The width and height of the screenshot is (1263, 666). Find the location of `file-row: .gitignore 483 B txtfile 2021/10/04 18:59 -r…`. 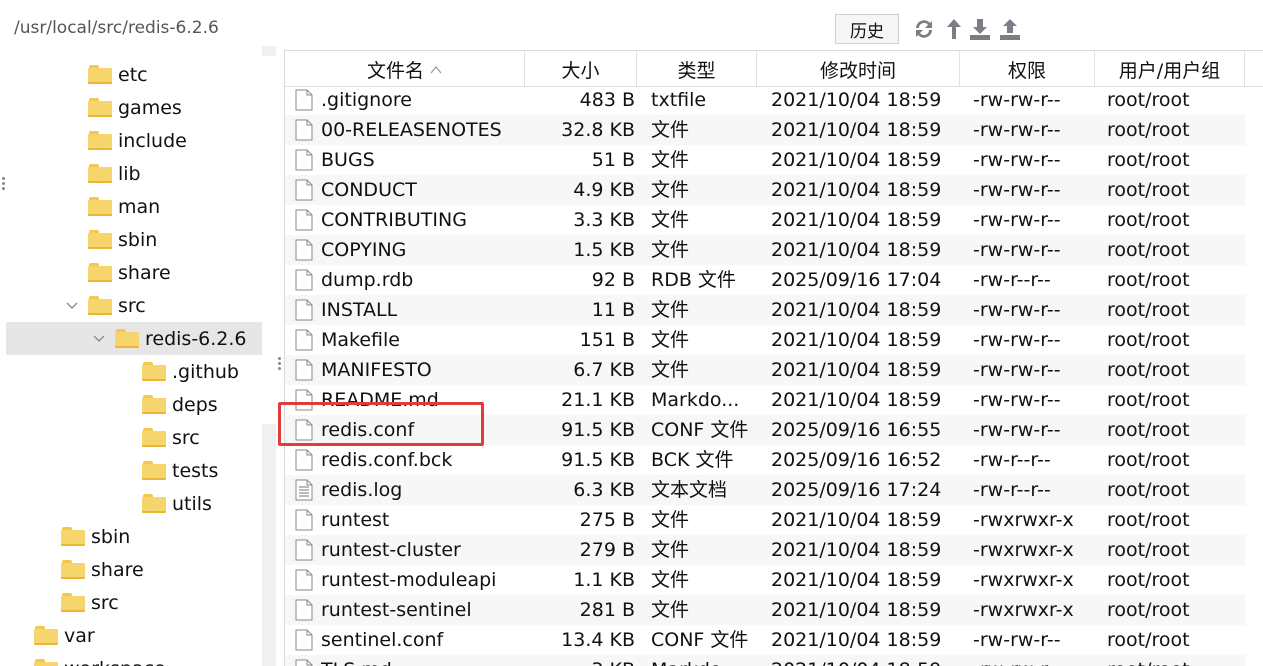

file-row: .gitignore 483 B txtfile 2021/10/04 18:59 -r… is located at coordinates (765, 100).